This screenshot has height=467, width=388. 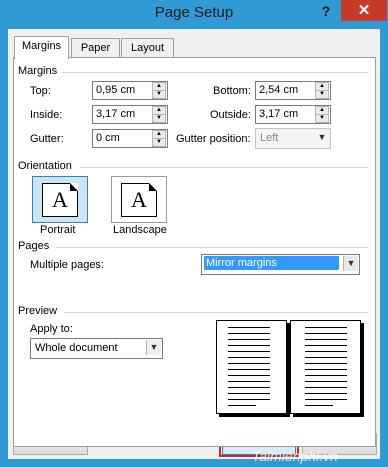 I want to click on outside-margin-spinner: 3,17 cm ▲ ▼, so click(x=293, y=114).